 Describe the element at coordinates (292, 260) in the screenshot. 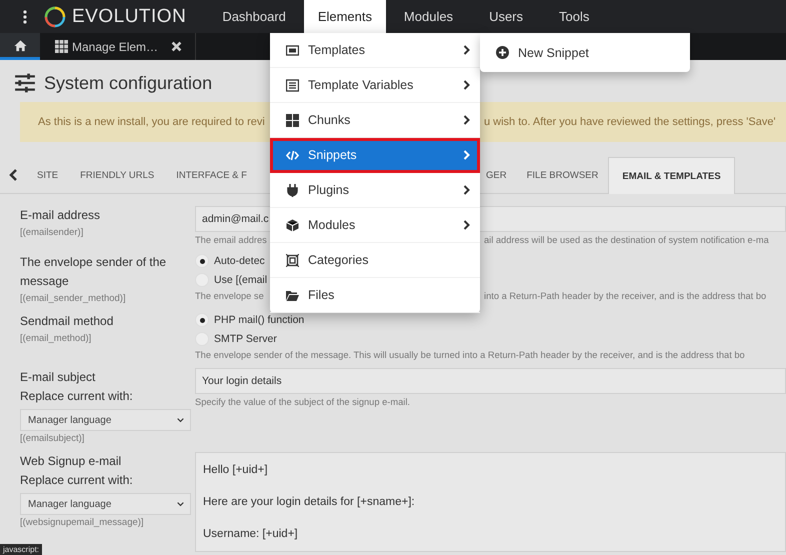

I see `frame-icon` at that location.